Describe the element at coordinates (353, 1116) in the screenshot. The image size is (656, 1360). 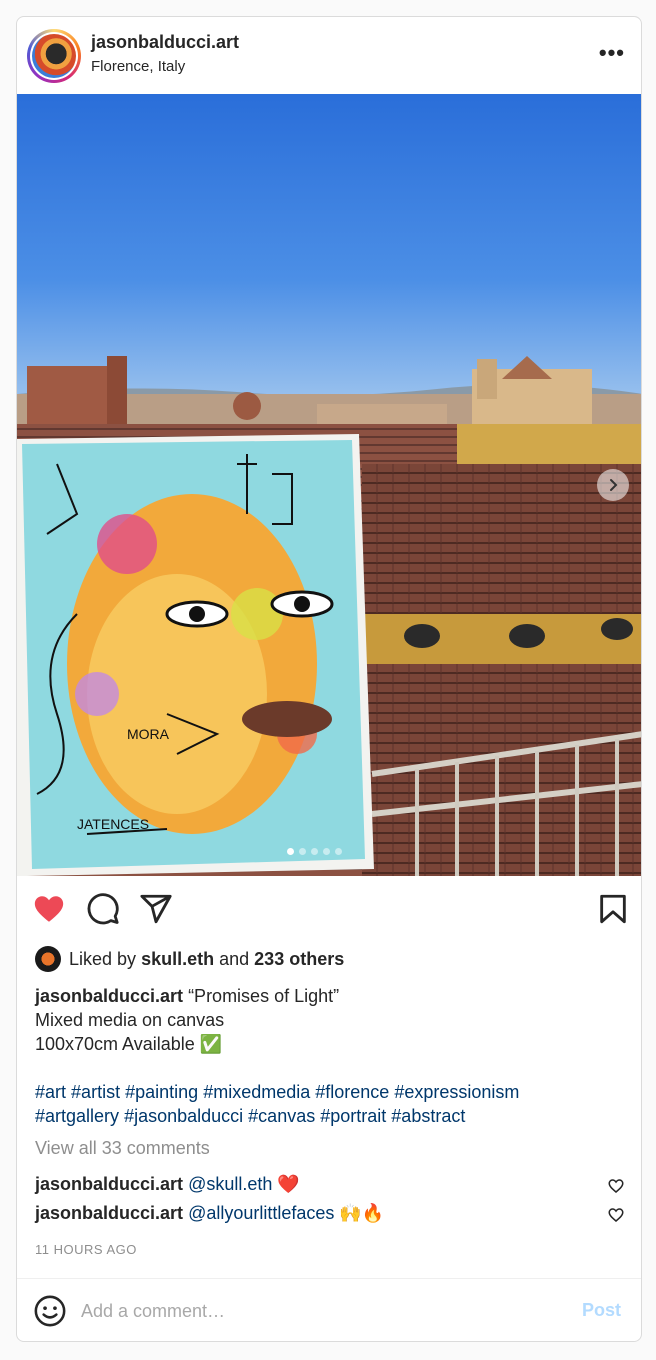
I see `hashtag-link: #portrait` at that location.